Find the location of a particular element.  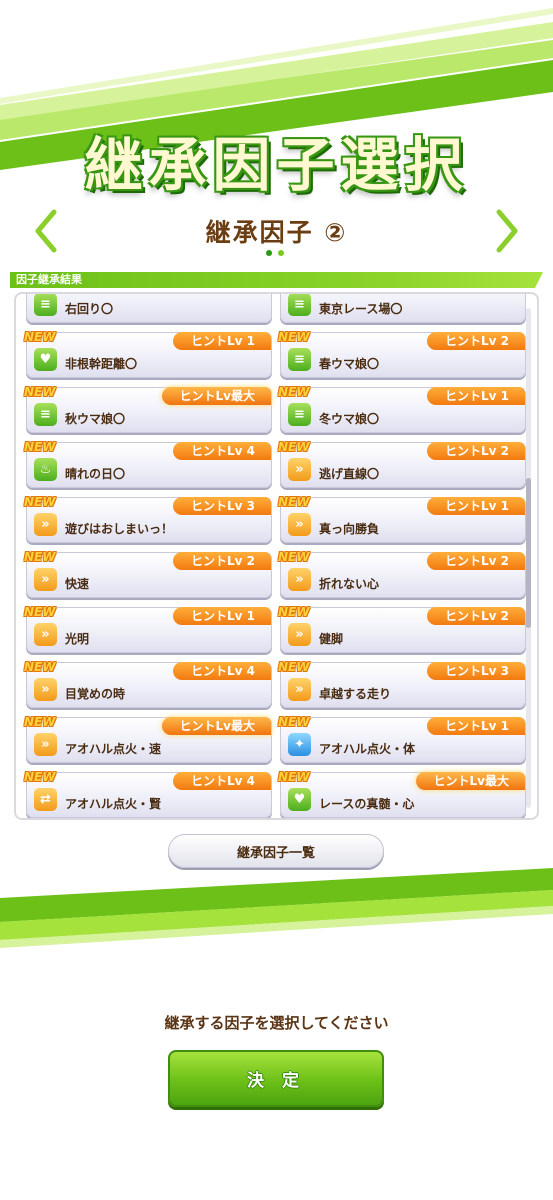

factor-name: レースの真髄・心 is located at coordinates (367, 804).